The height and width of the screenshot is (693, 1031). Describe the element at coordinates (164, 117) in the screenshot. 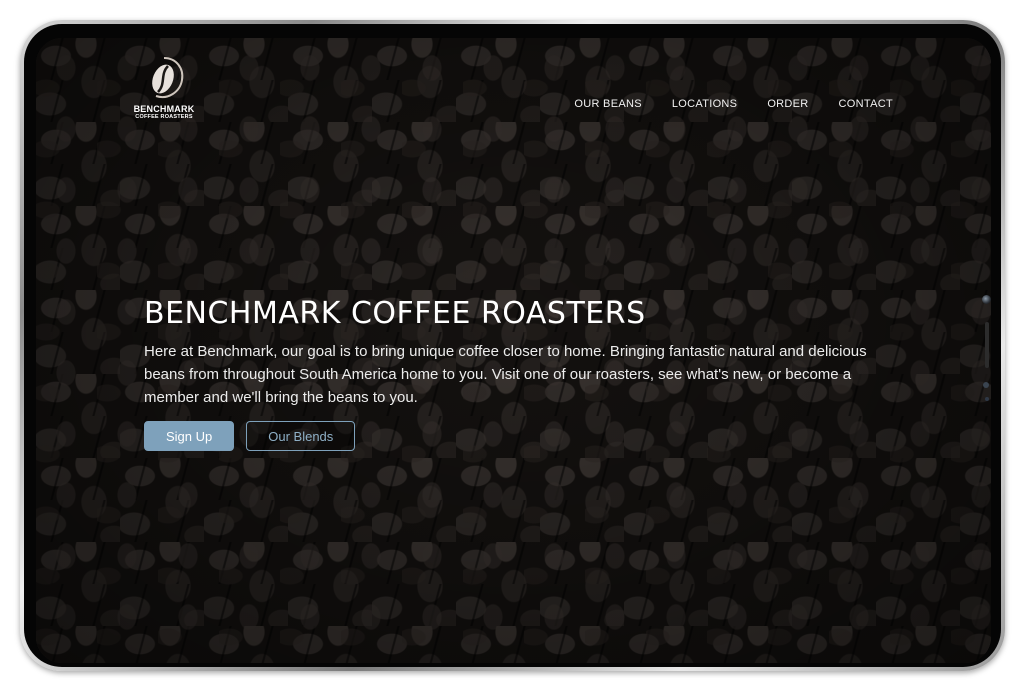

I see `brand-tagline: COFFEE ROASTERS` at that location.